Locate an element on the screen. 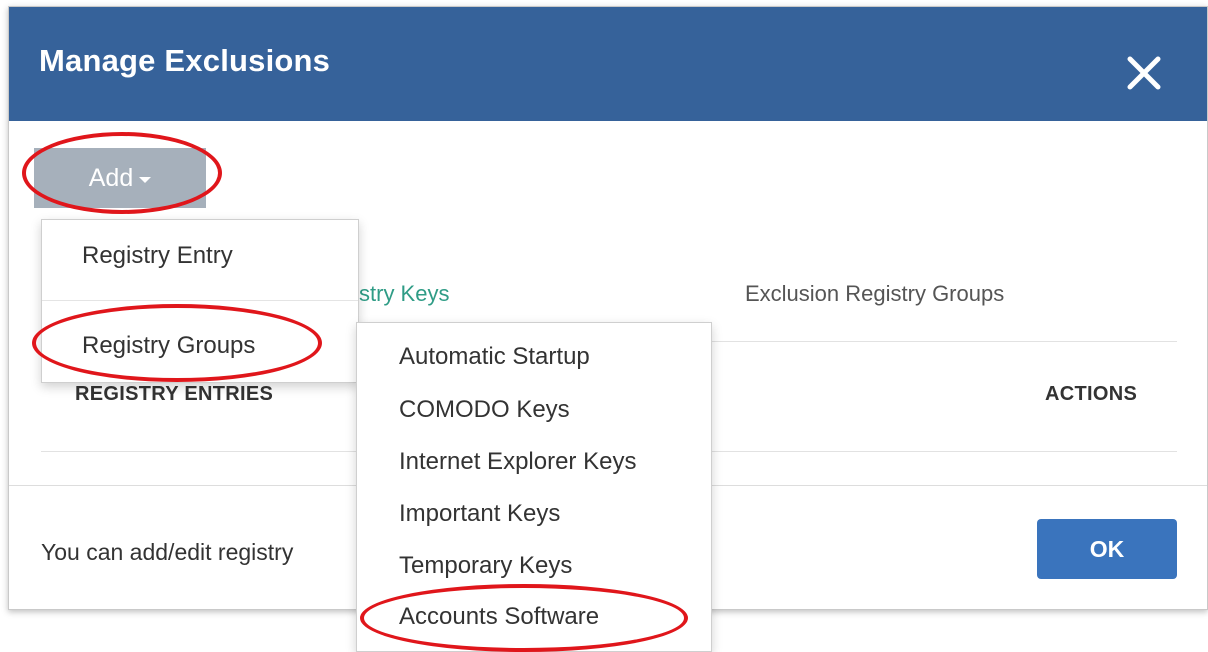  add-dropdown-menu: Registry Entry Registry Groups is located at coordinates (200, 301).